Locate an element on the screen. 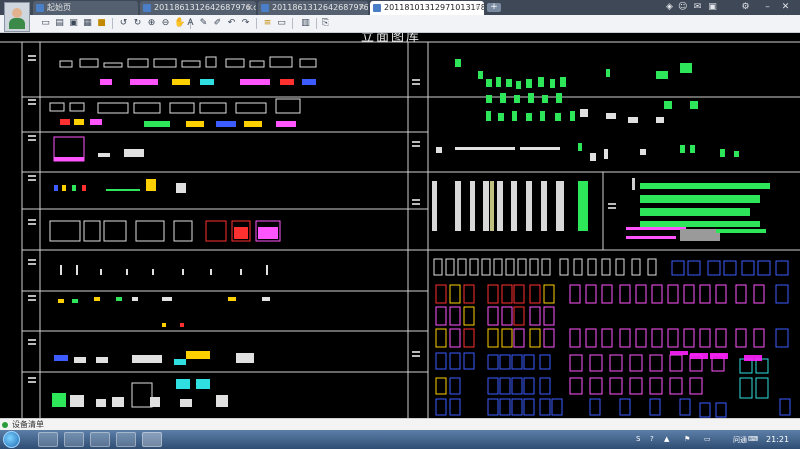 This screenshot has width=800, height=449. lamp-row is located at coordinates (164, 270).